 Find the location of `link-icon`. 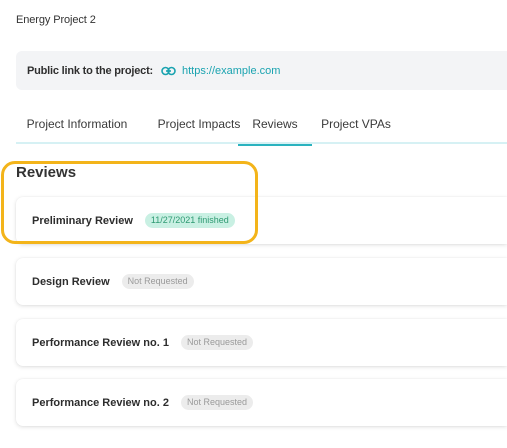

link-icon is located at coordinates (168, 71).